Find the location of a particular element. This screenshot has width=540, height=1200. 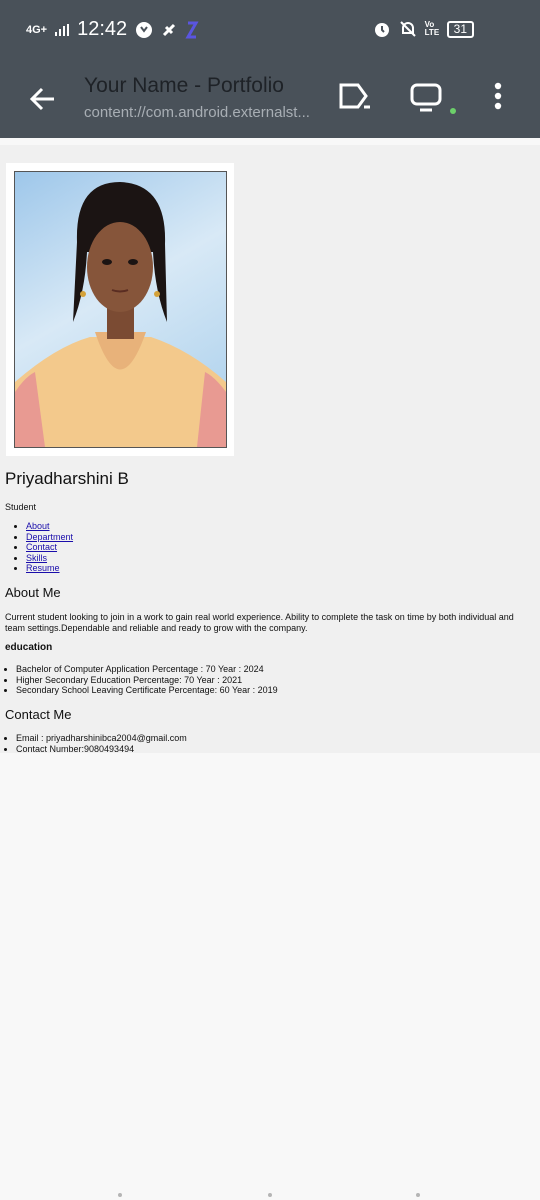

nav-item-skills: Skills is located at coordinates (49, 558).